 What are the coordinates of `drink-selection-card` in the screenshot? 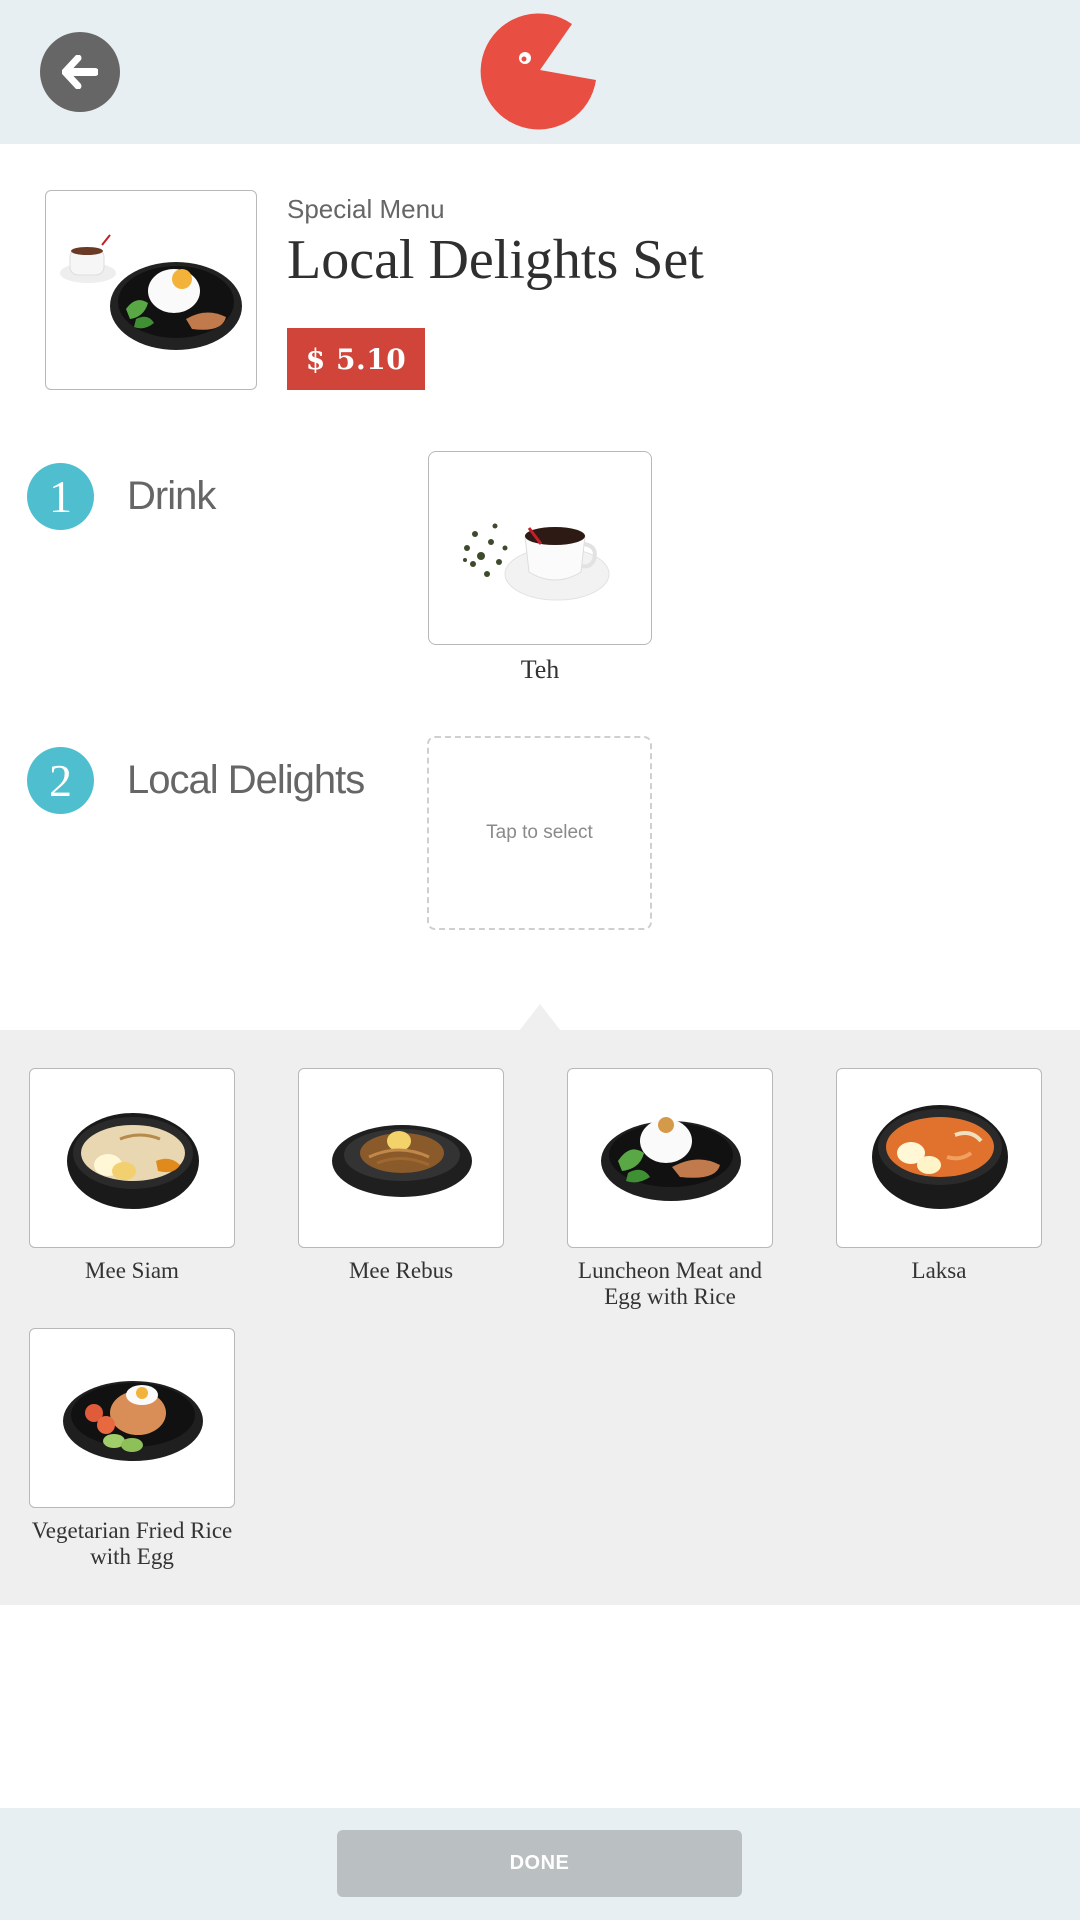 It's located at (540, 548).